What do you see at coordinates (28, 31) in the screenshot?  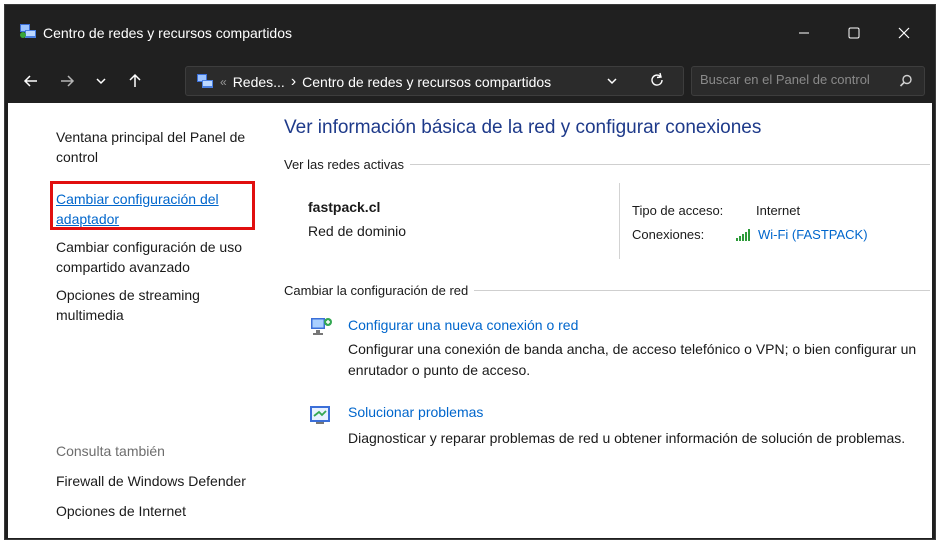 I see `network-app-icon` at bounding box center [28, 31].